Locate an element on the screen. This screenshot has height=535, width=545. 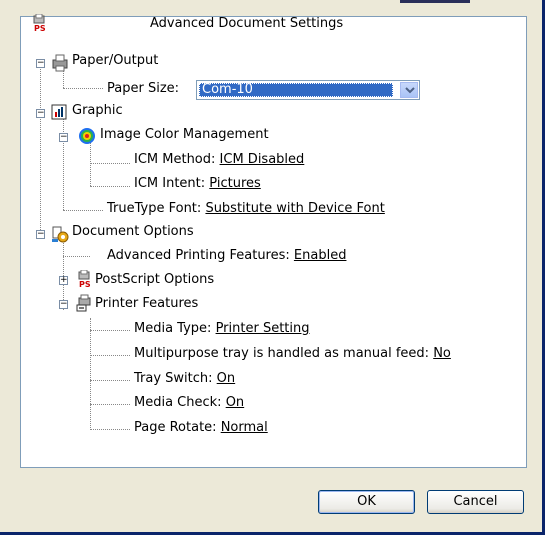
media-type-label: Media Type: is located at coordinates (173, 328).